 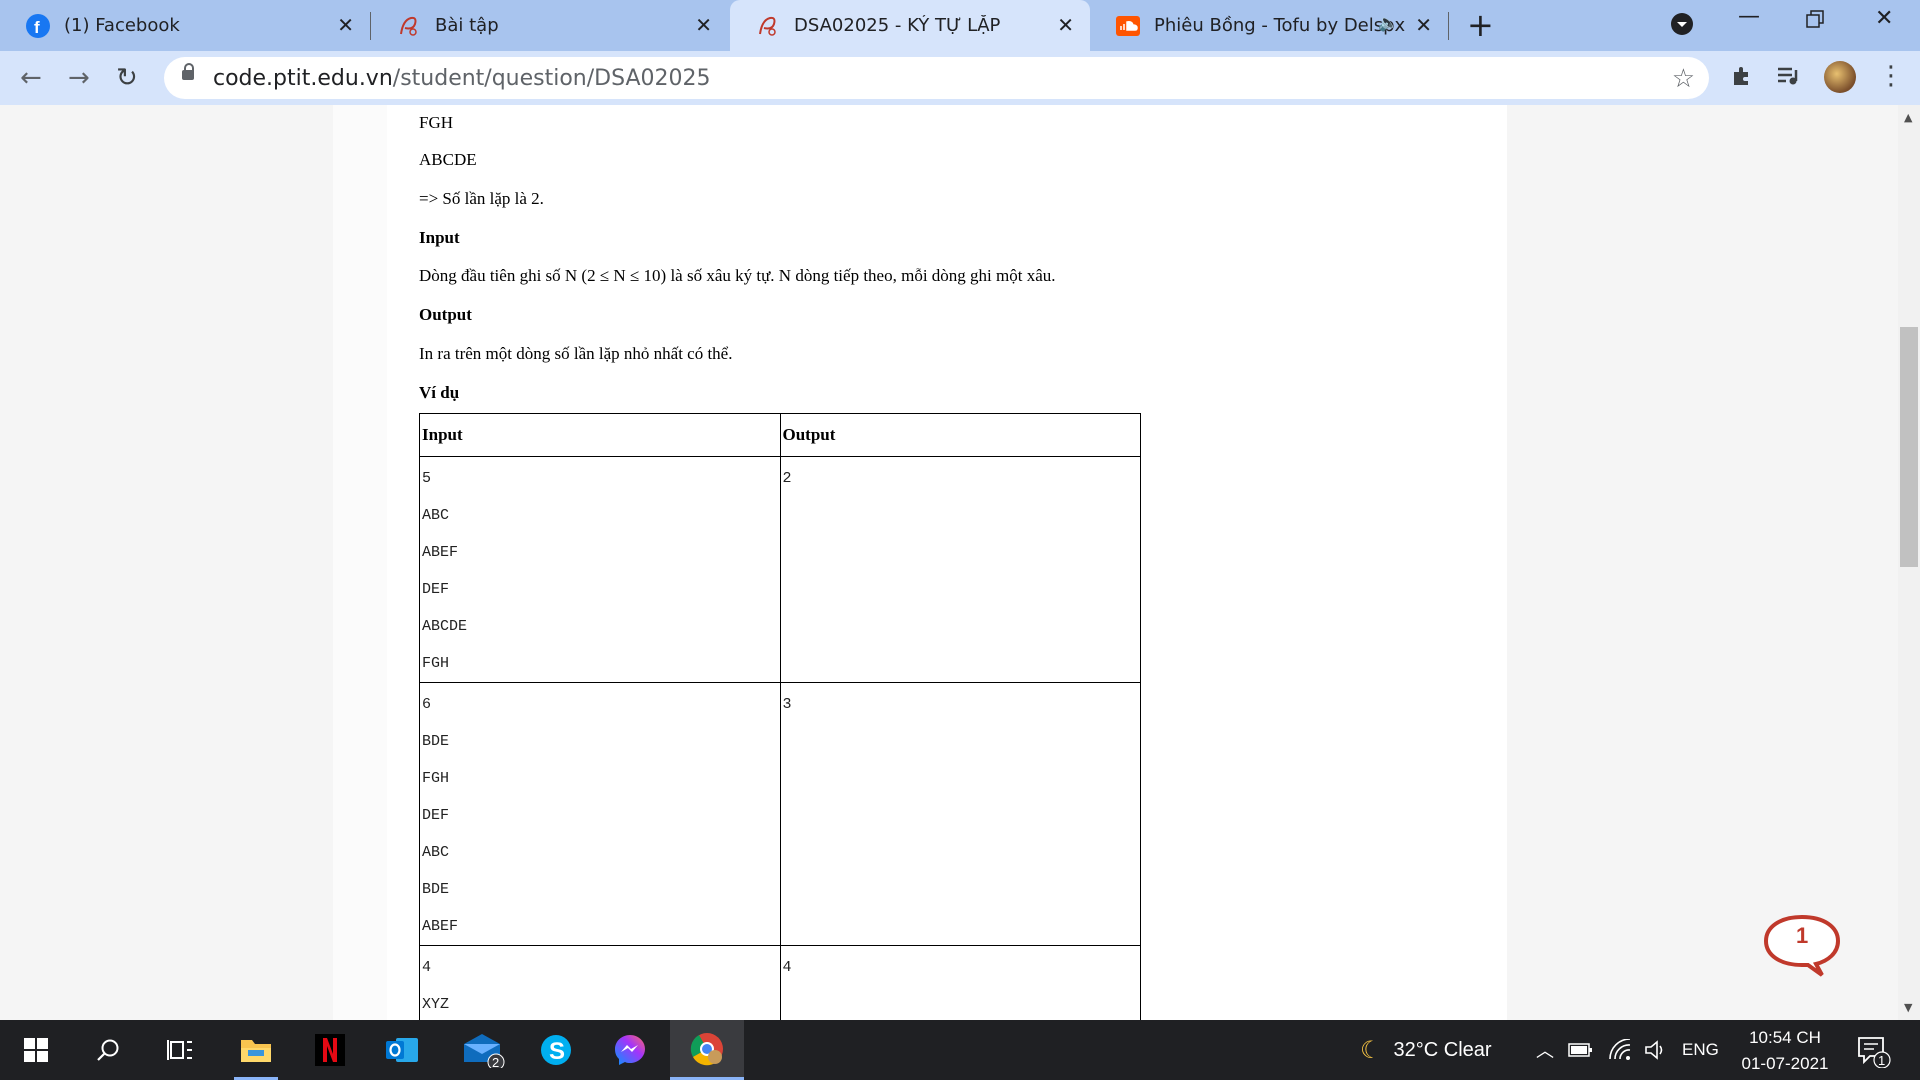 What do you see at coordinates (1480, 25) in the screenshot?
I see `new-tab-button: +` at bounding box center [1480, 25].